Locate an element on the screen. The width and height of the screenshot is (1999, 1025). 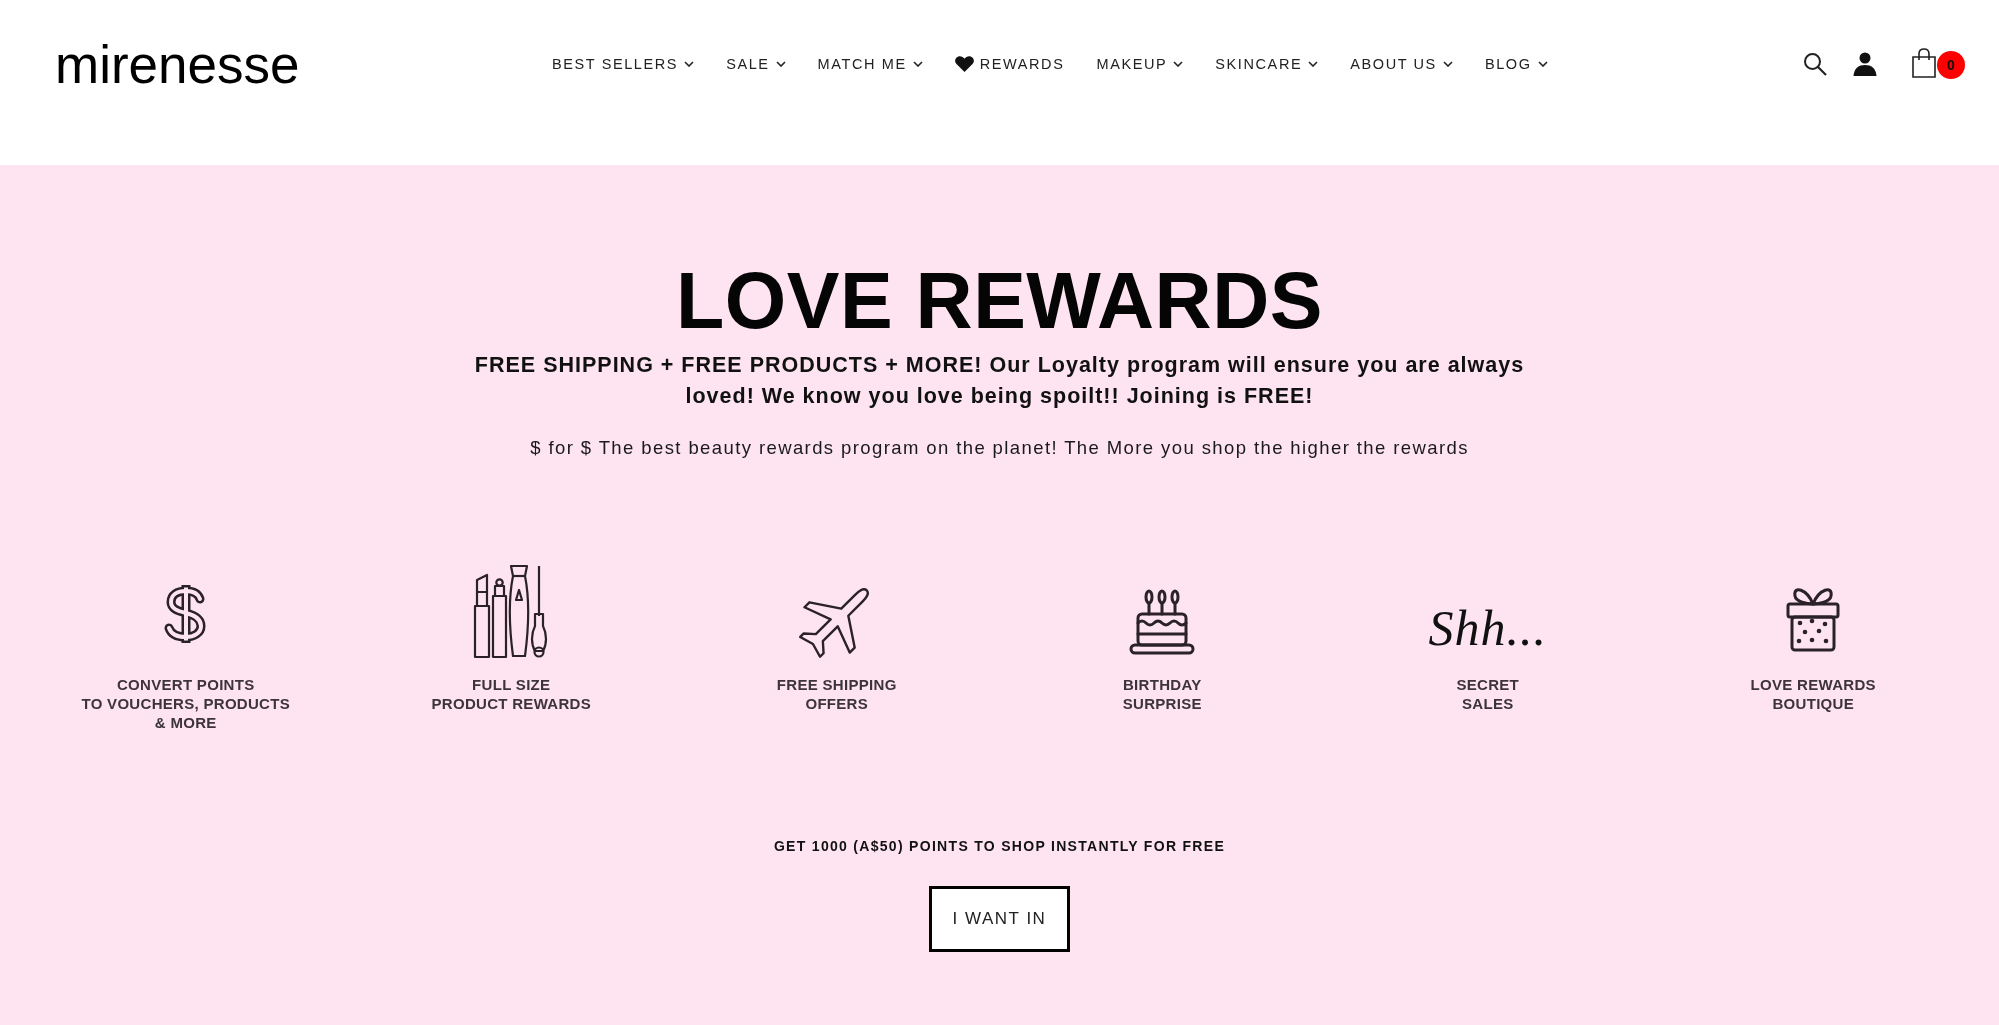
search-icon is located at coordinates (1815, 64).